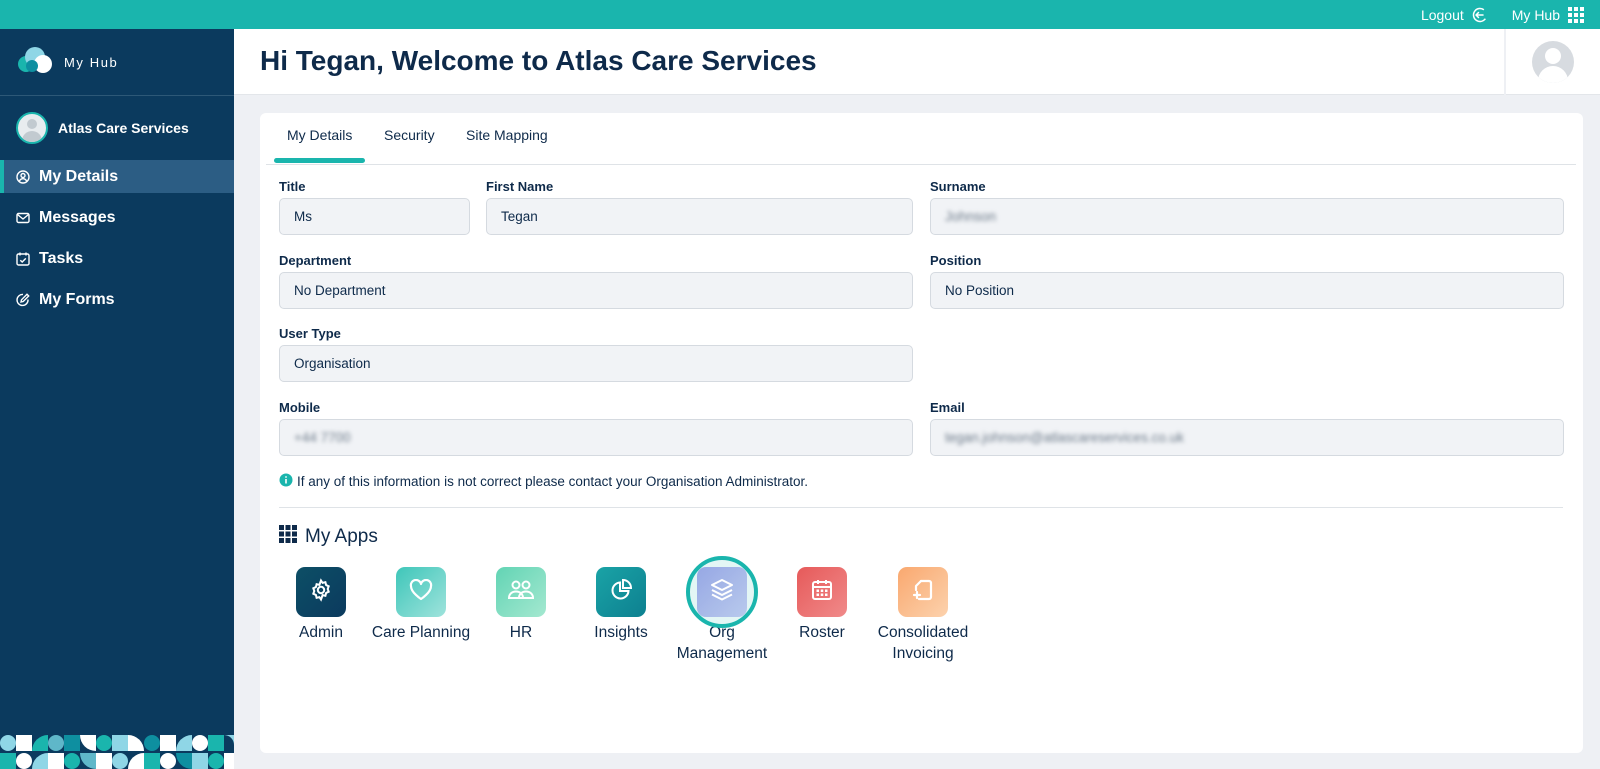 Image resolution: width=1600 pixels, height=769 pixels. I want to click on app-label: Org Management, so click(722, 643).